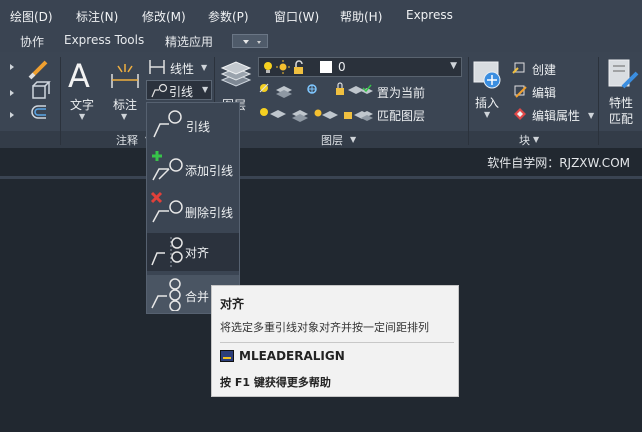 The image size is (642, 432). Describe the element at coordinates (228, 16) in the screenshot. I see `menu-parametric: 参数(P)` at that location.